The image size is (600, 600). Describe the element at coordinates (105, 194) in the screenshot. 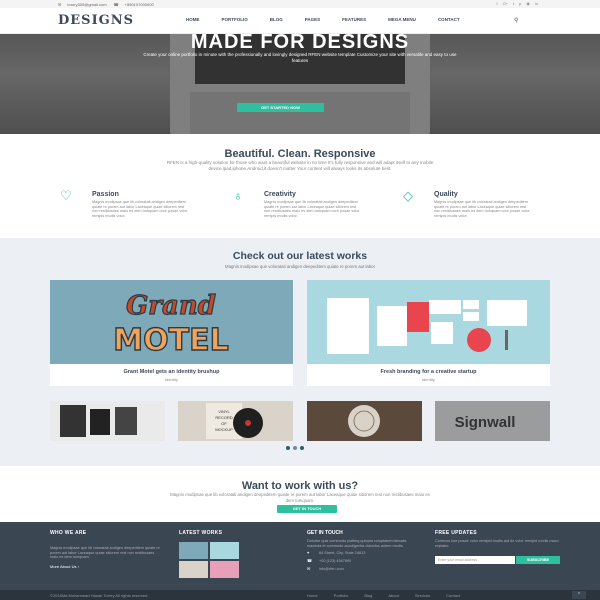

I see `feature-title: Passion` at that location.